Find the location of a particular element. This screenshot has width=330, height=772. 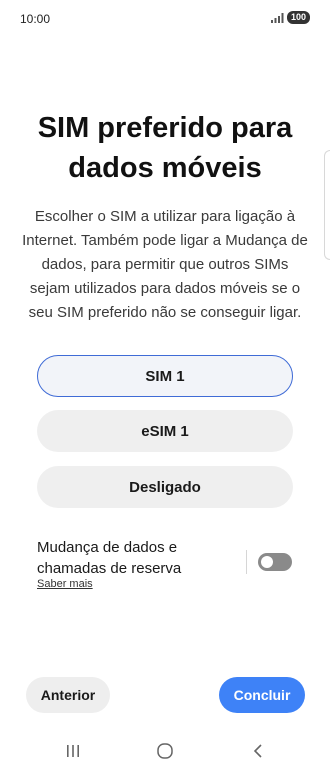

back-glyph is located at coordinates (257, 751).